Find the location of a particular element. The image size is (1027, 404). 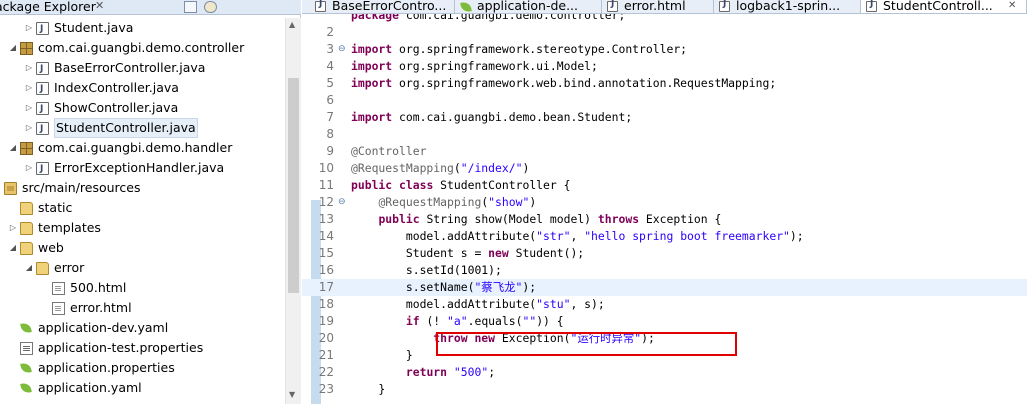

line-number: 10 is located at coordinates (326, 168).